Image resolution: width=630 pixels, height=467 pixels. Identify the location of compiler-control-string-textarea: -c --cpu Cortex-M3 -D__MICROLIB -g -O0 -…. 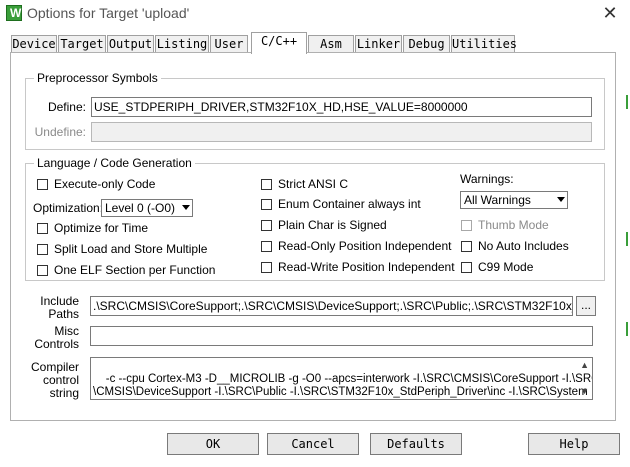
(341, 378).